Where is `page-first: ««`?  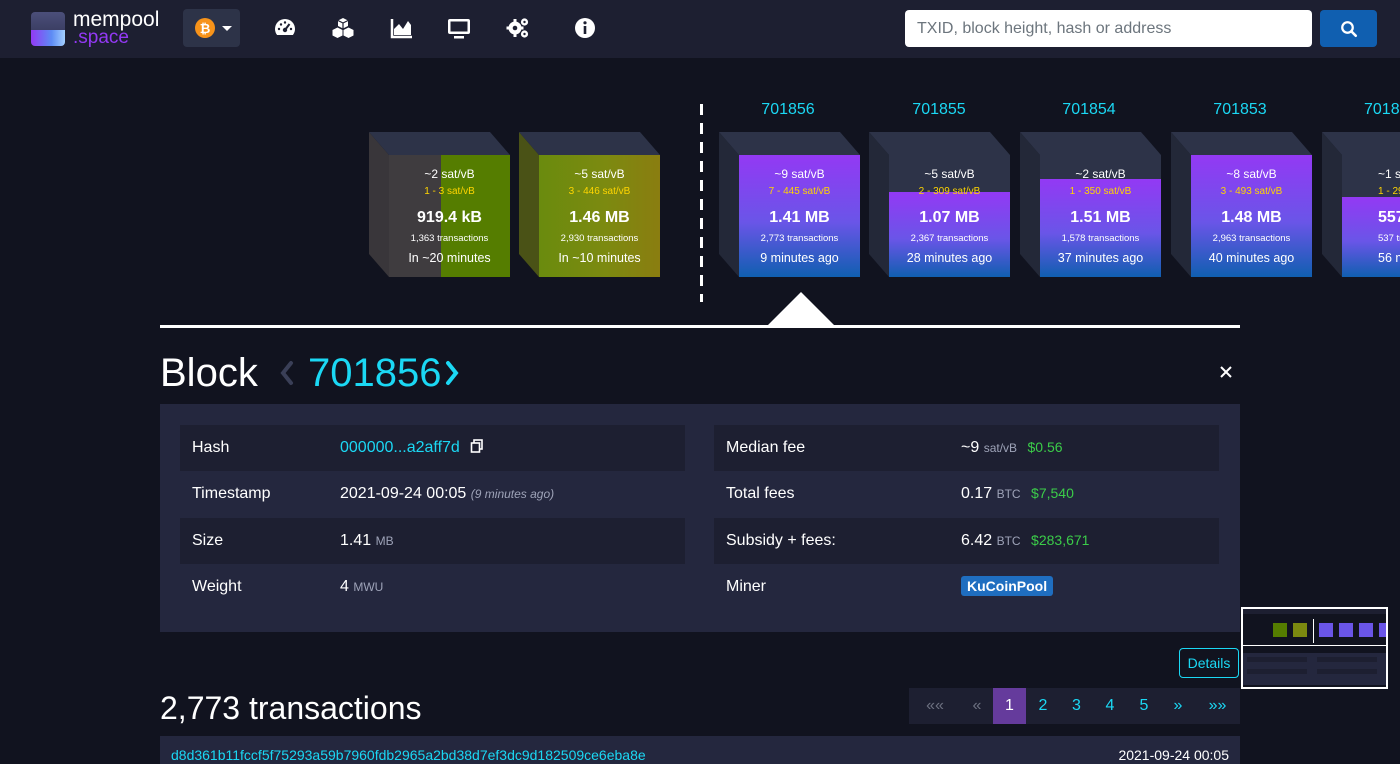
page-first: «« is located at coordinates (935, 706).